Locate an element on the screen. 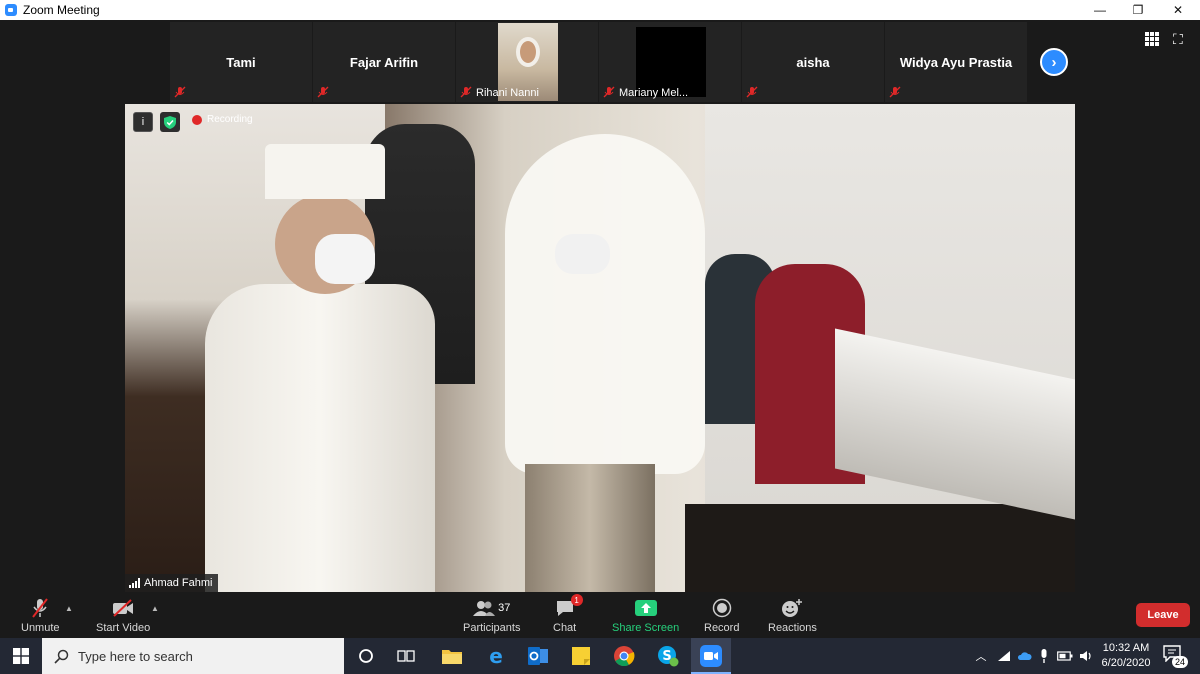 This screenshot has height=674, width=1200. cortana-circle-icon is located at coordinates (366, 656).